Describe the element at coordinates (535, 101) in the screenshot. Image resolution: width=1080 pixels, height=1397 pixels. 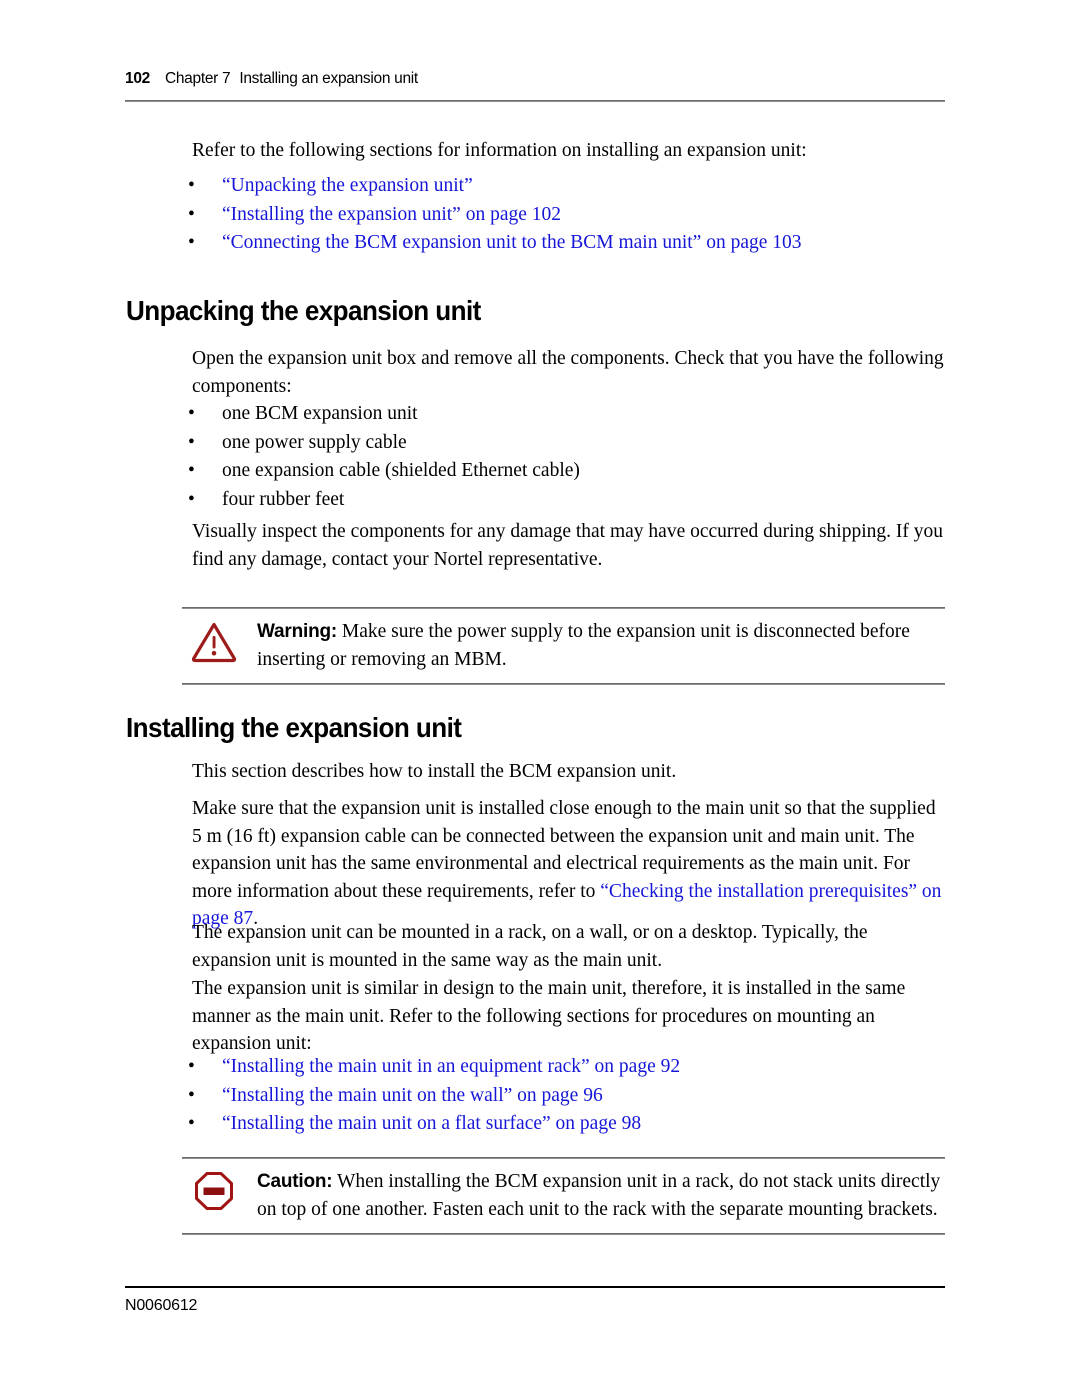
I see `header-divider` at that location.